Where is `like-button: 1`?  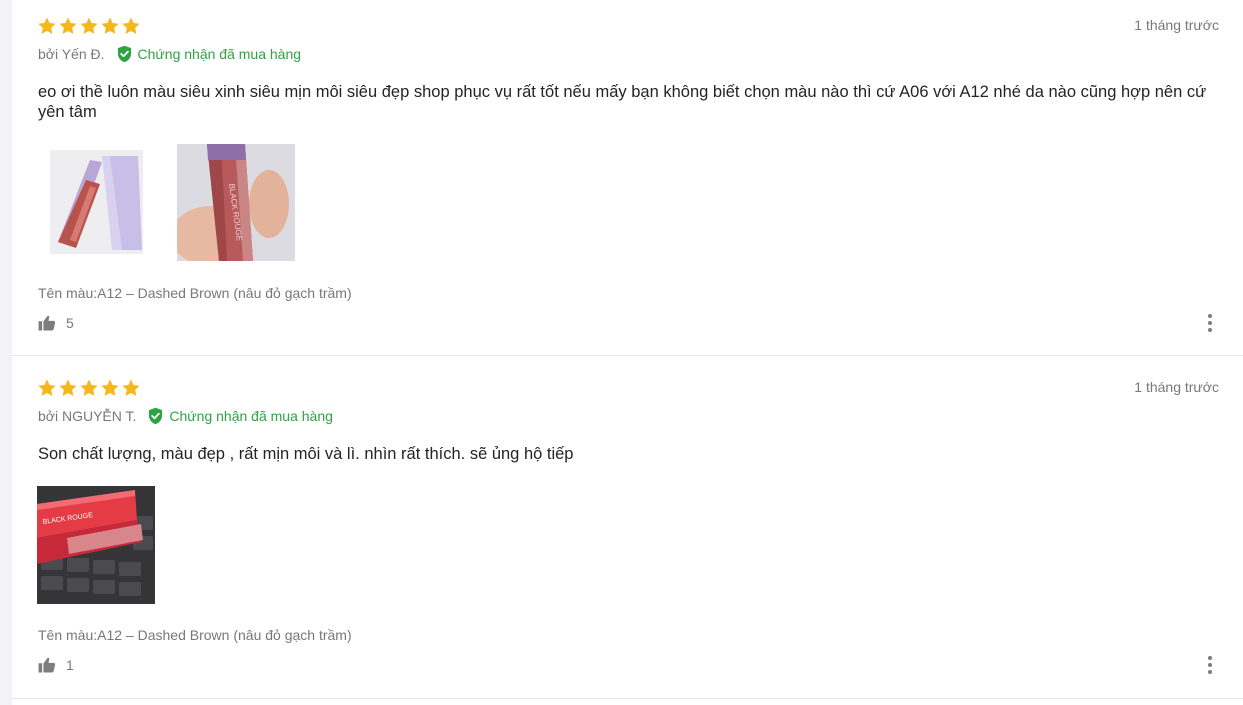
like-button: 1 is located at coordinates (56, 665).